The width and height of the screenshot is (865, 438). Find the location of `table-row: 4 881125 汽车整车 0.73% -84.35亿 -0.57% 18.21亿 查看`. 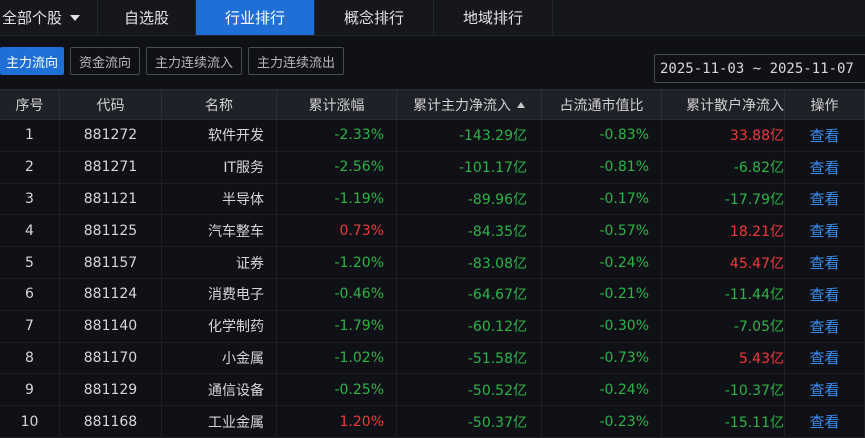

table-row: 4 881125 汽车整车 0.73% -84.35亿 -0.57% 18.21亿 查看 is located at coordinates (432, 231).